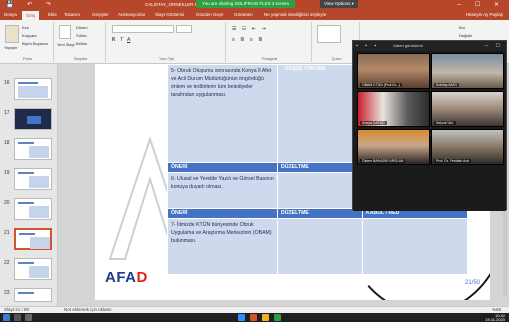 The height and width of the screenshot is (322, 509). Describe the element at coordinates (29, 185) in the screenshot. I see `slide-thumbnails-pane: 16 17 18 19 20 21 22 23` at that location.